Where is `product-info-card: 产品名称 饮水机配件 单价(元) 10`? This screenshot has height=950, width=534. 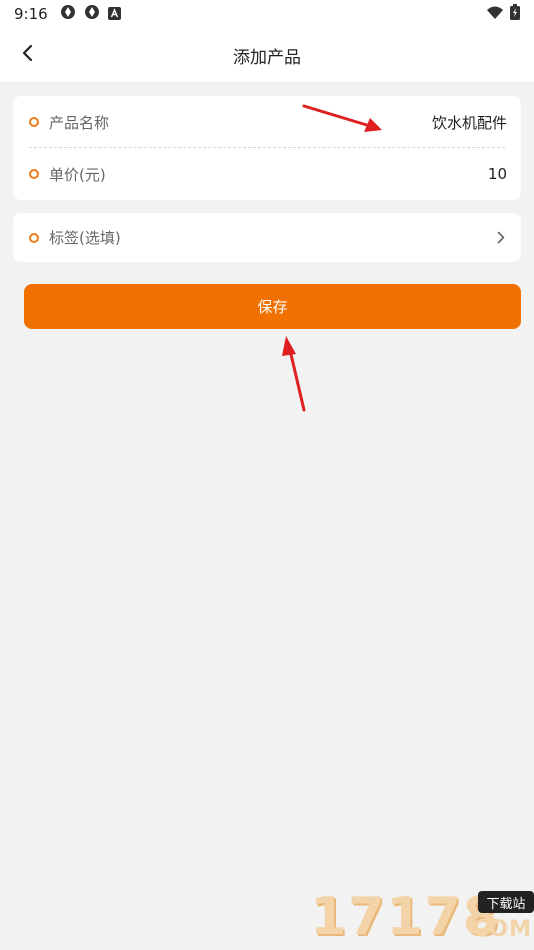
product-info-card: 产品名称 饮水机配件 单价(元) 10 is located at coordinates (267, 148).